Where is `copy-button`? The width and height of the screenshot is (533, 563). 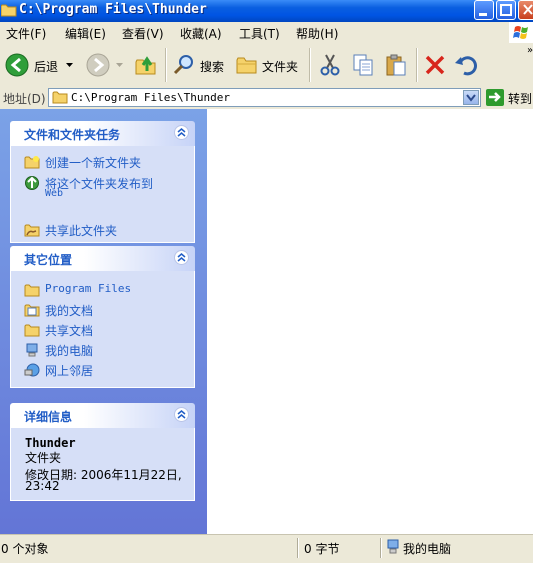
copy-button is located at coordinates (363, 65).